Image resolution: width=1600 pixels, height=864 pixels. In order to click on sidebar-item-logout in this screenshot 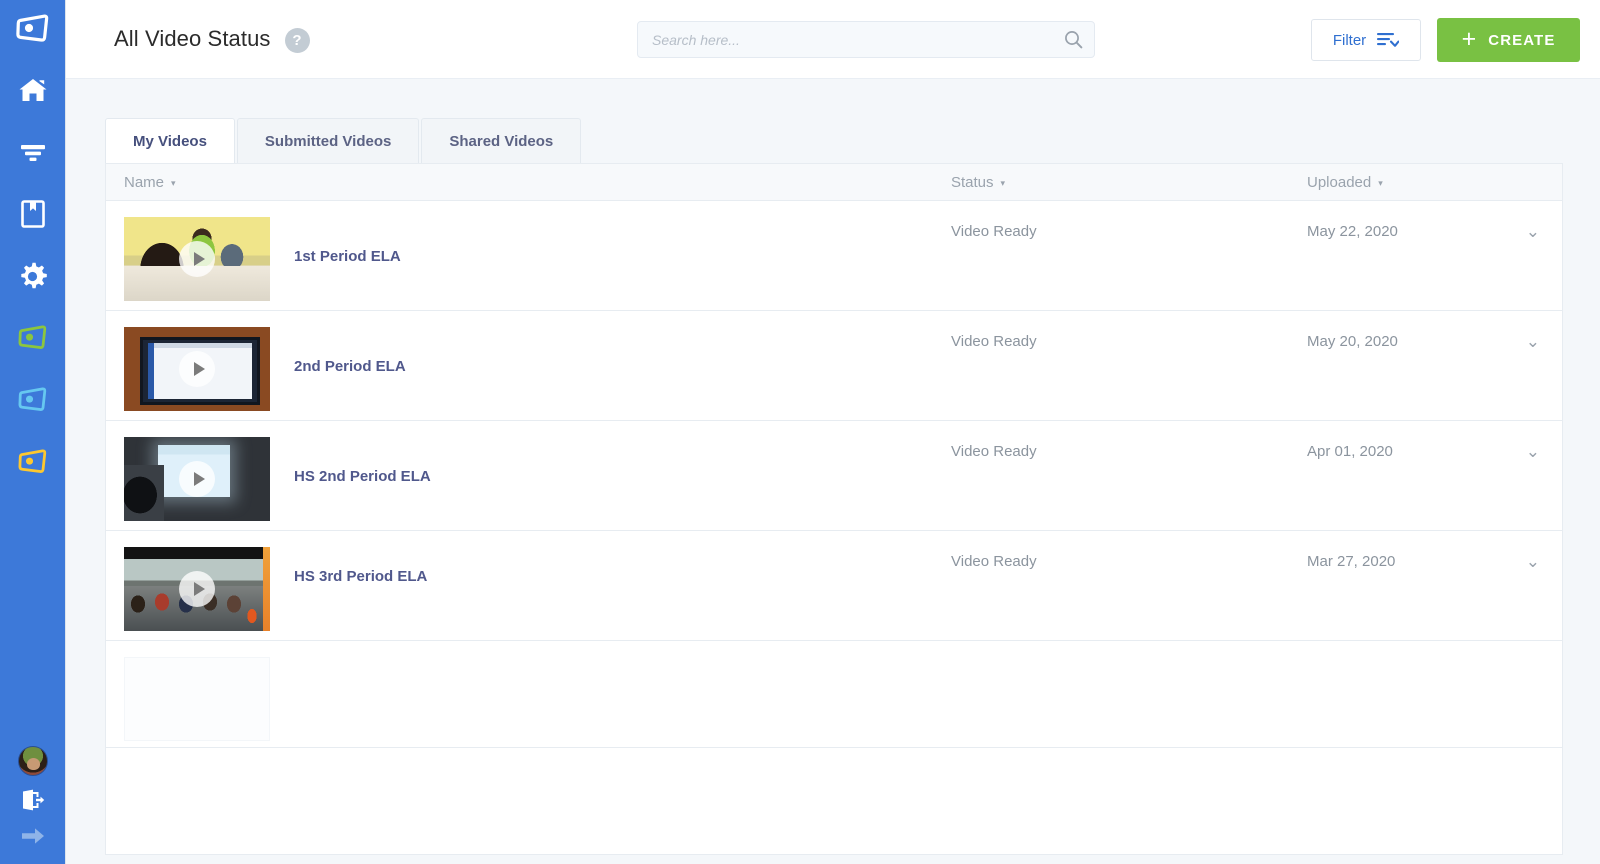, I will do `click(33, 800)`.